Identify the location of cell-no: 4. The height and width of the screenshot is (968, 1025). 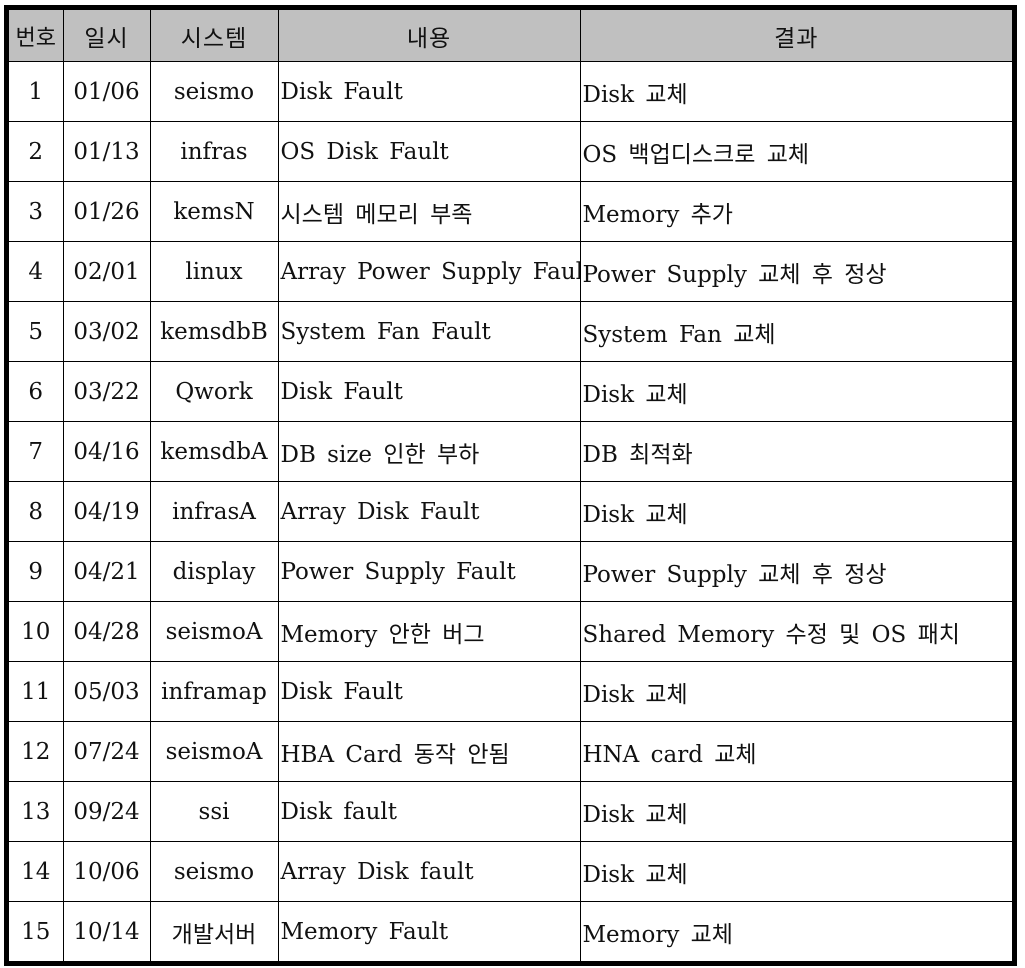
(36, 271).